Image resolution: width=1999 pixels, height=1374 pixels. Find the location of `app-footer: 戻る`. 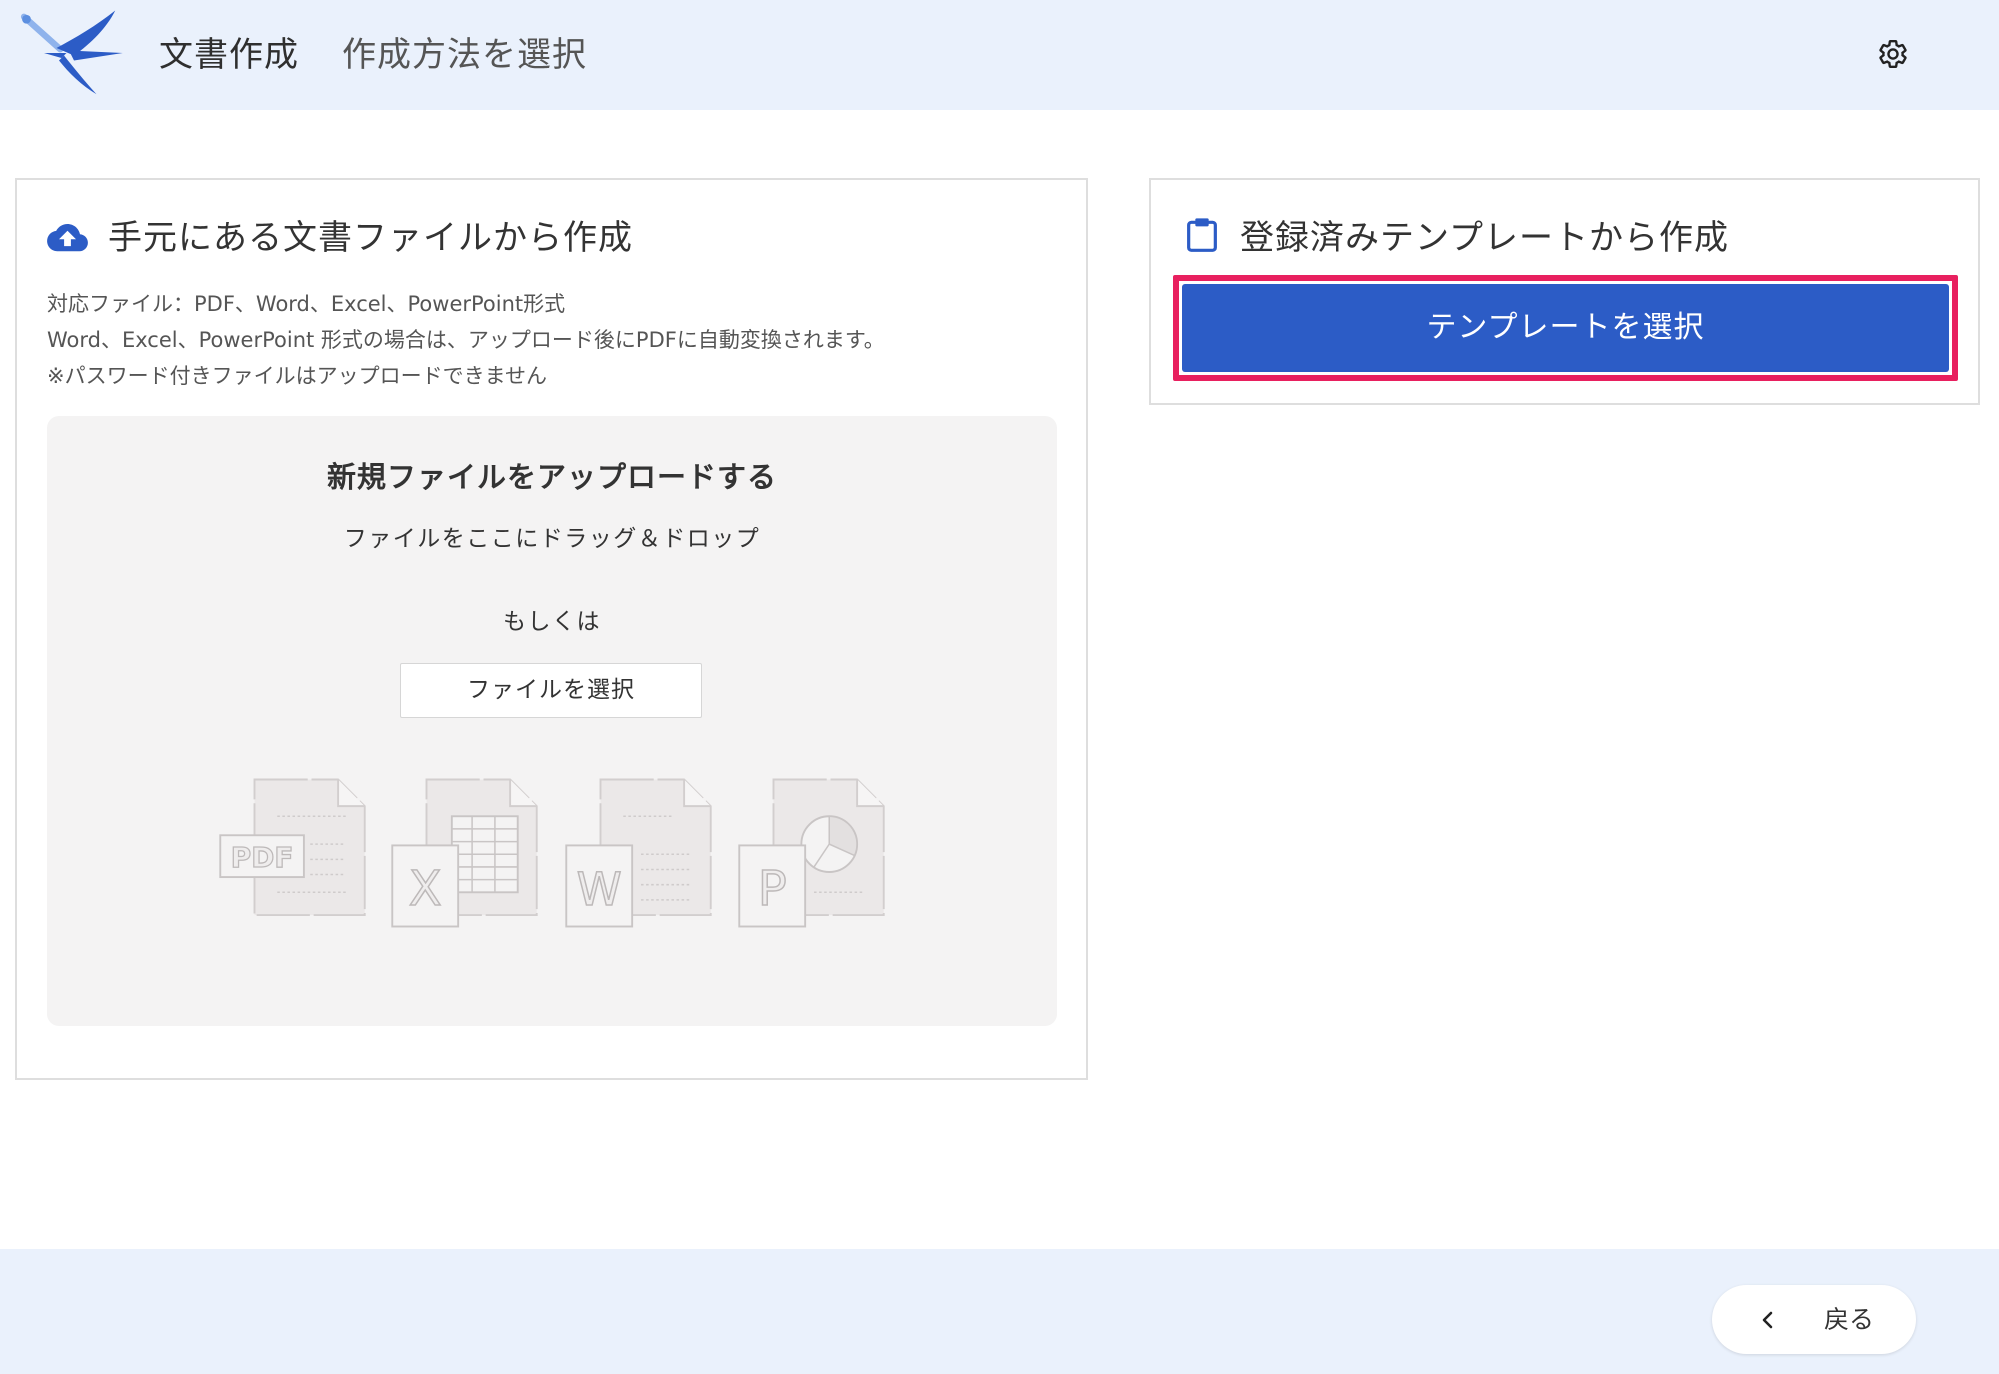

app-footer: 戻る is located at coordinates (999, 1311).